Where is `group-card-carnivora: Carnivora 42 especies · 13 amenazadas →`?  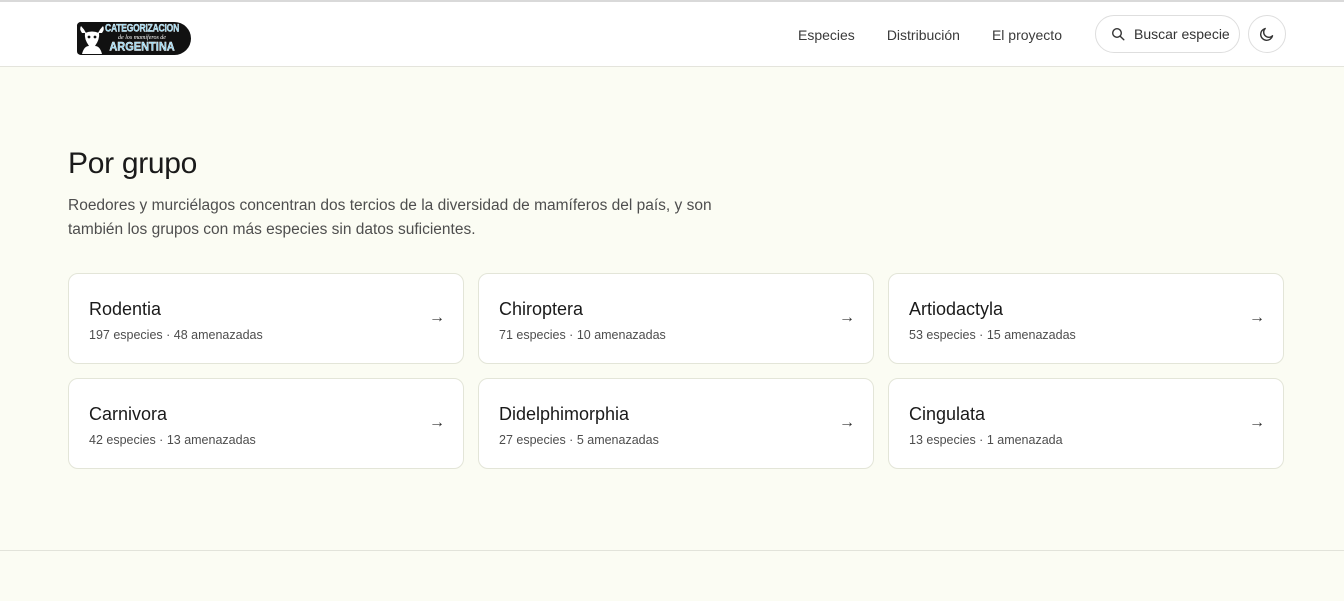 group-card-carnivora: Carnivora 42 especies · 13 amenazadas → is located at coordinates (266, 423).